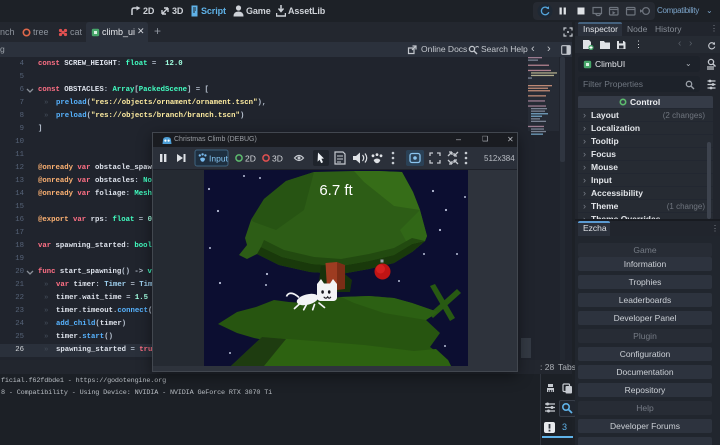 Image resolution: width=720 pixels, height=445 pixels. What do you see at coordinates (499, 158) in the screenshot?
I see `svg-text: 512x384` at bounding box center [499, 158].